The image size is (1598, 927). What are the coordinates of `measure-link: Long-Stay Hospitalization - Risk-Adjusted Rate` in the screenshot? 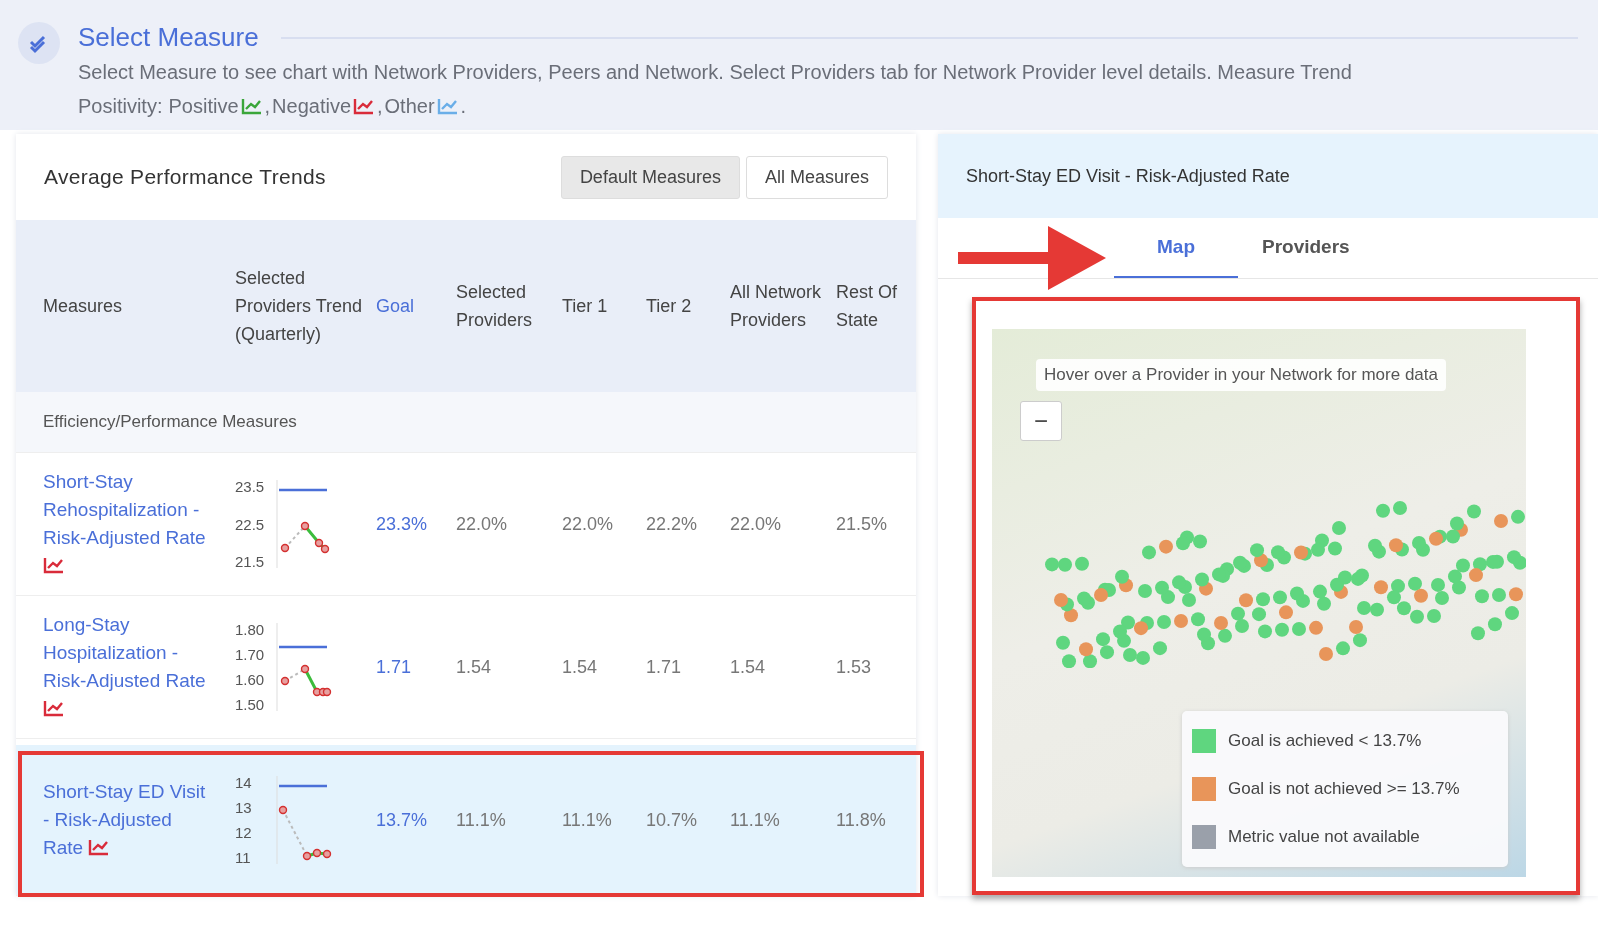 It's located at (128, 667).